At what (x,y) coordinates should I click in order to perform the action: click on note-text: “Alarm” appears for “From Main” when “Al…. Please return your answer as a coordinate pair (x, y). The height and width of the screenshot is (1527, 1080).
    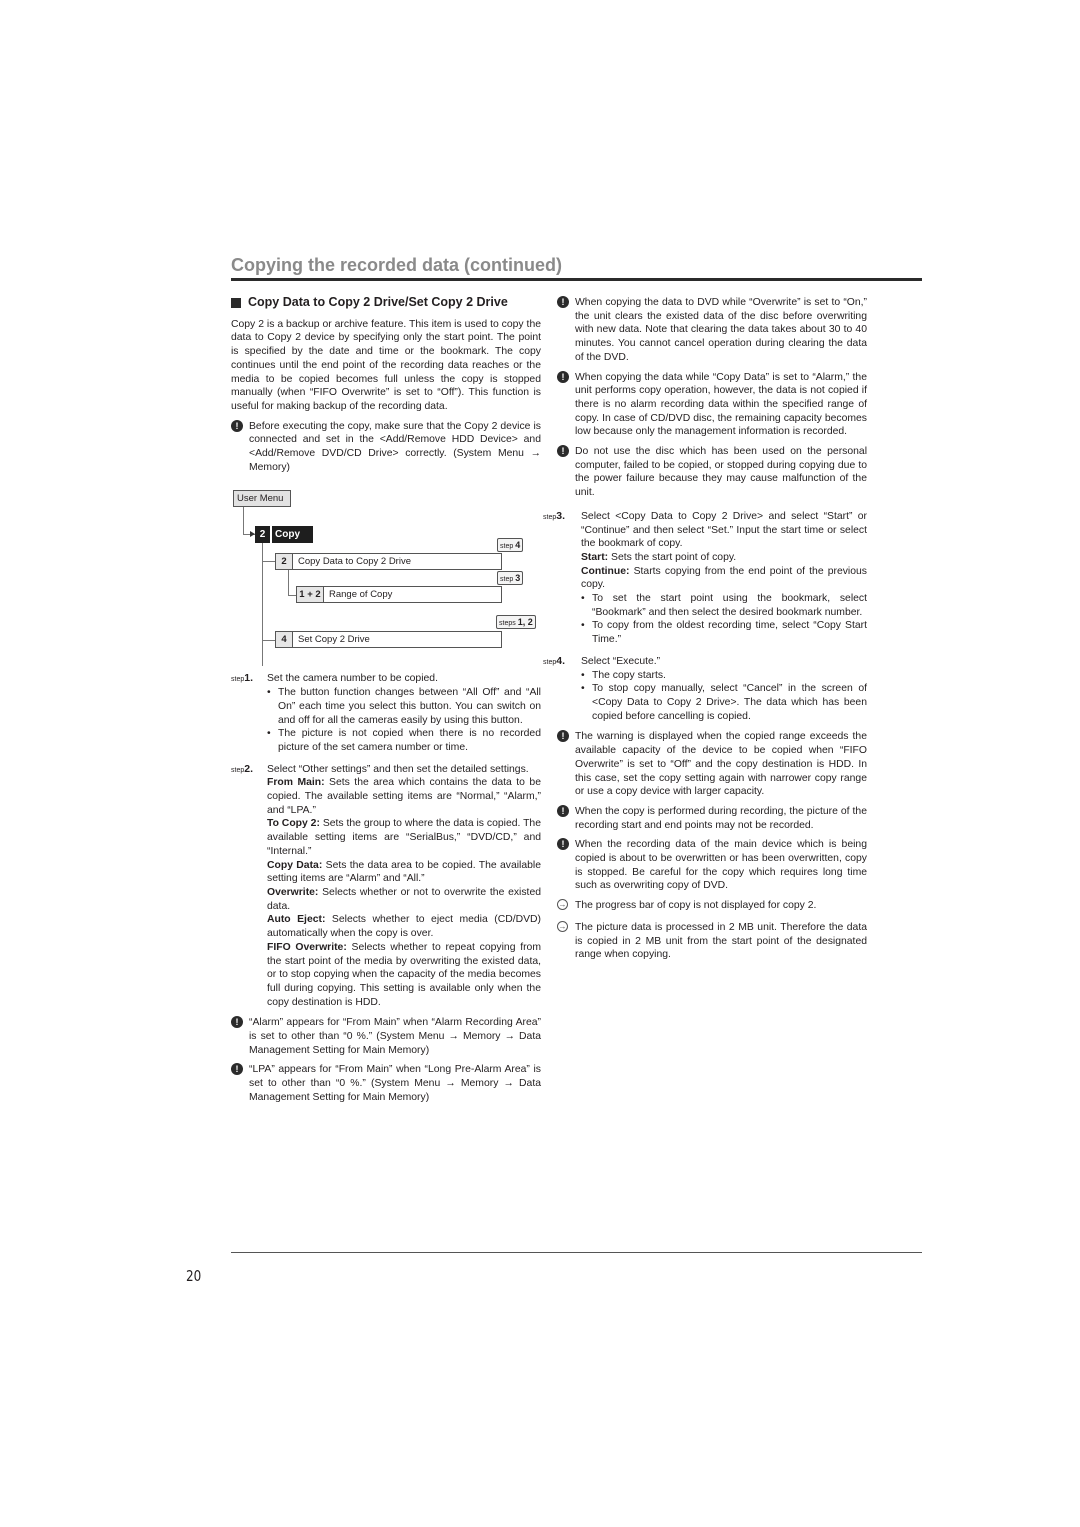
    Looking at the image, I should click on (395, 1036).